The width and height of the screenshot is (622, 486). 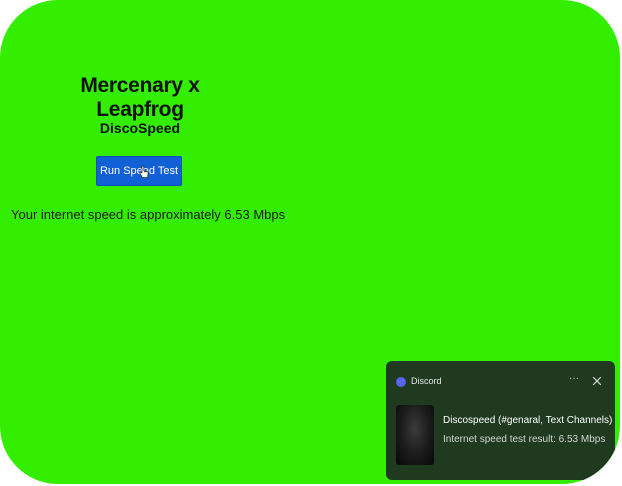 What do you see at coordinates (401, 382) in the screenshot?
I see `discord-icon` at bounding box center [401, 382].